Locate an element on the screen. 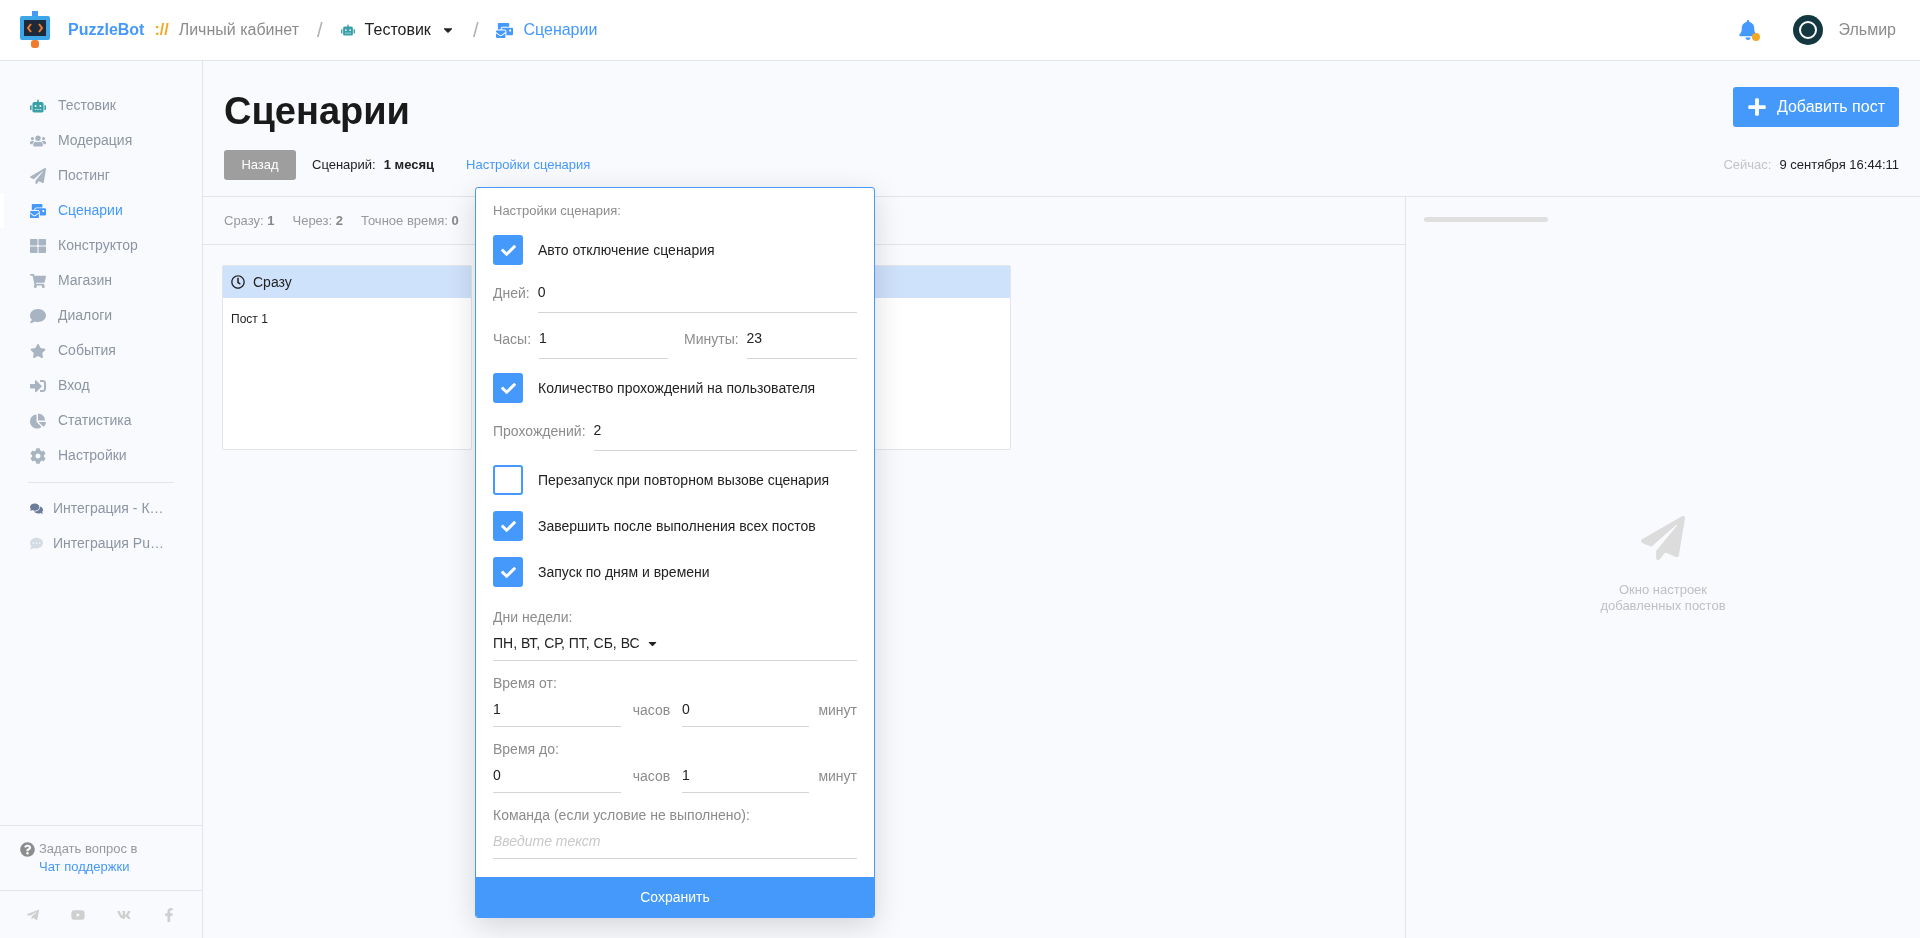  checkbox-label: Запуск по дням и времени is located at coordinates (624, 572).